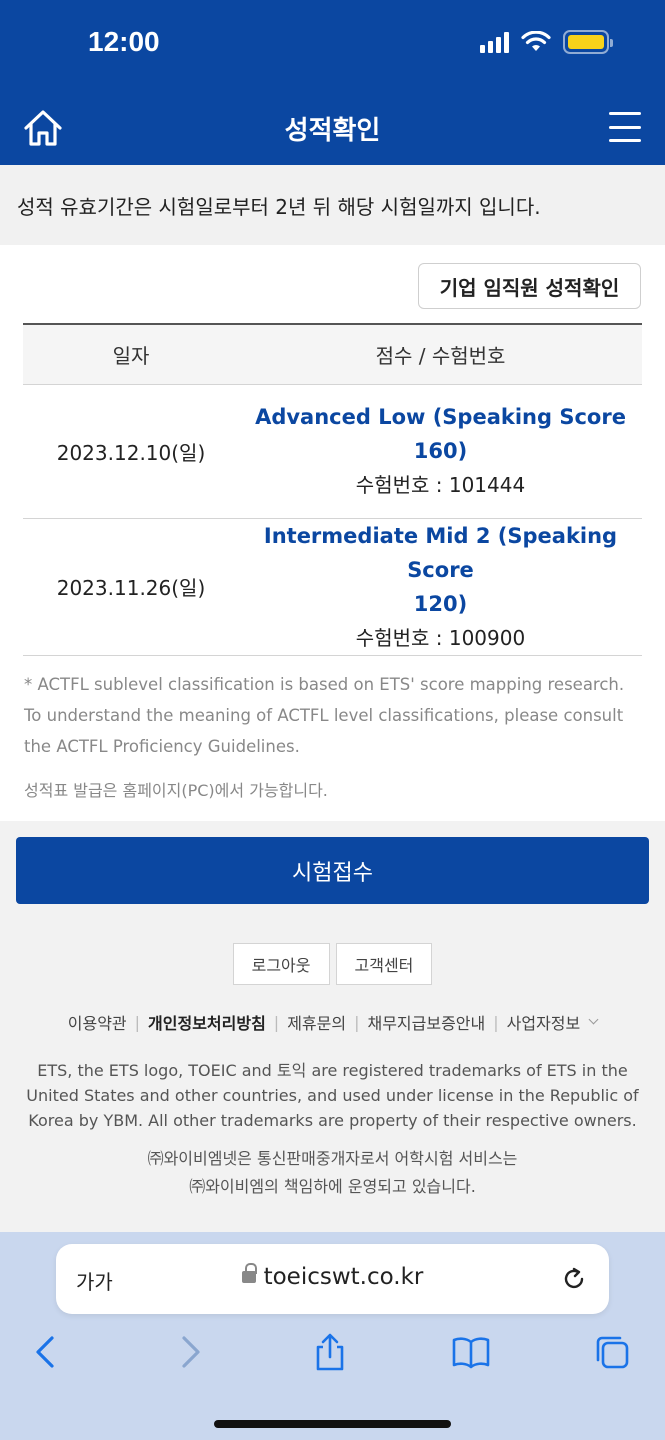 The image size is (665, 1440). What do you see at coordinates (529, 286) in the screenshot?
I see `corporate-score-button: 기업 임직원 성적확인` at bounding box center [529, 286].